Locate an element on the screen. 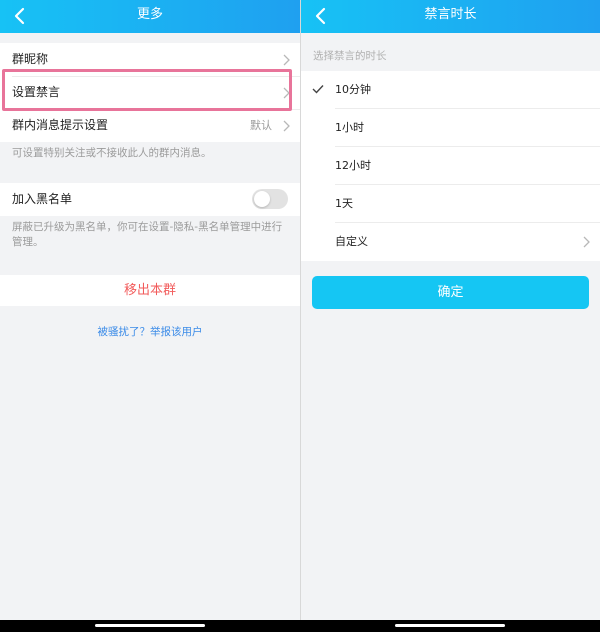 The height and width of the screenshot is (632, 600). home-bar is located at coordinates (300, 626).